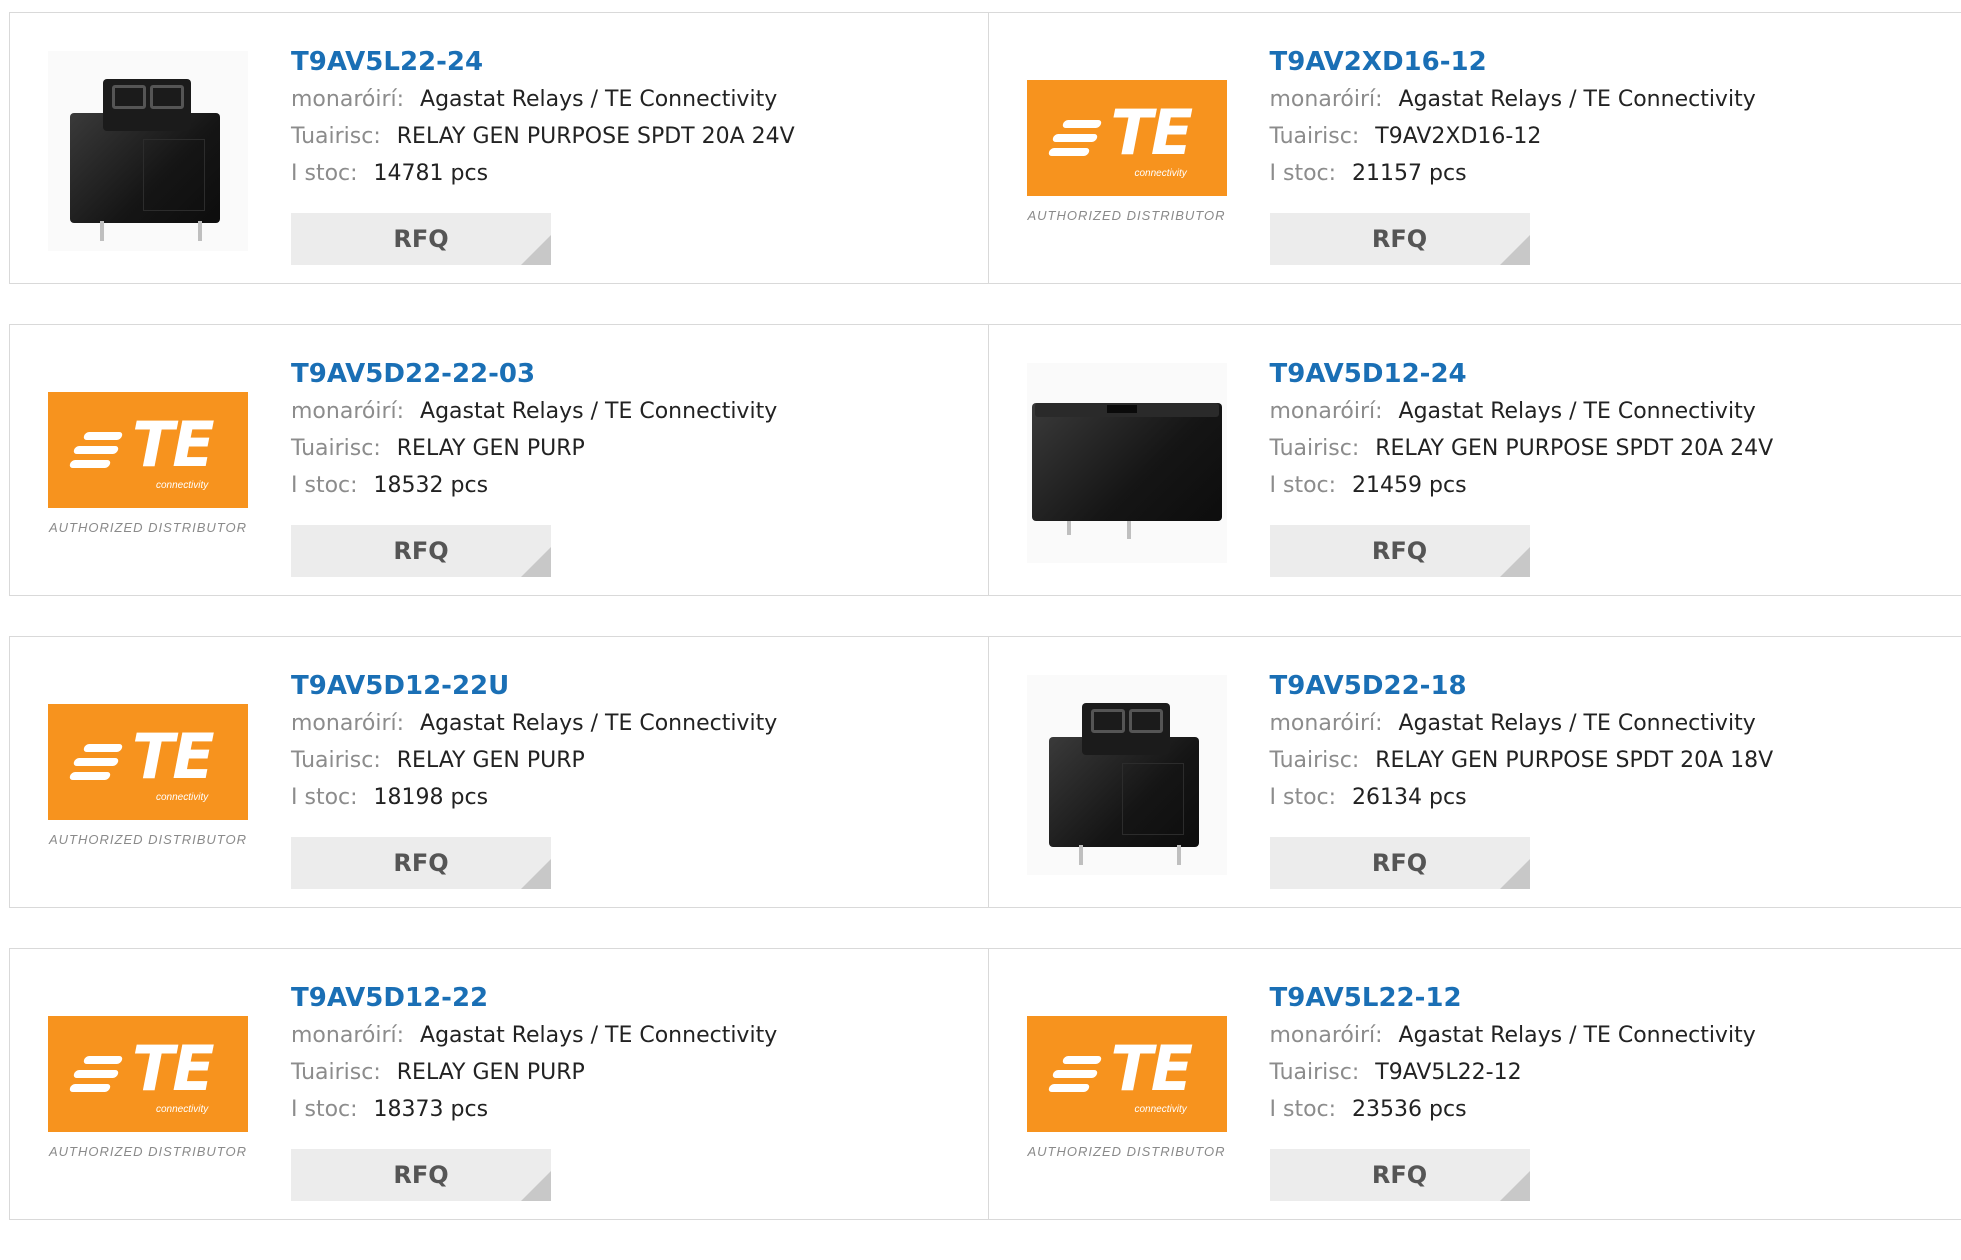 This screenshot has width=1961, height=1260. Describe the element at coordinates (1574, 760) in the screenshot. I see `description-value: RELAY GEN PURPOSE SPDT 20A 18V` at that location.